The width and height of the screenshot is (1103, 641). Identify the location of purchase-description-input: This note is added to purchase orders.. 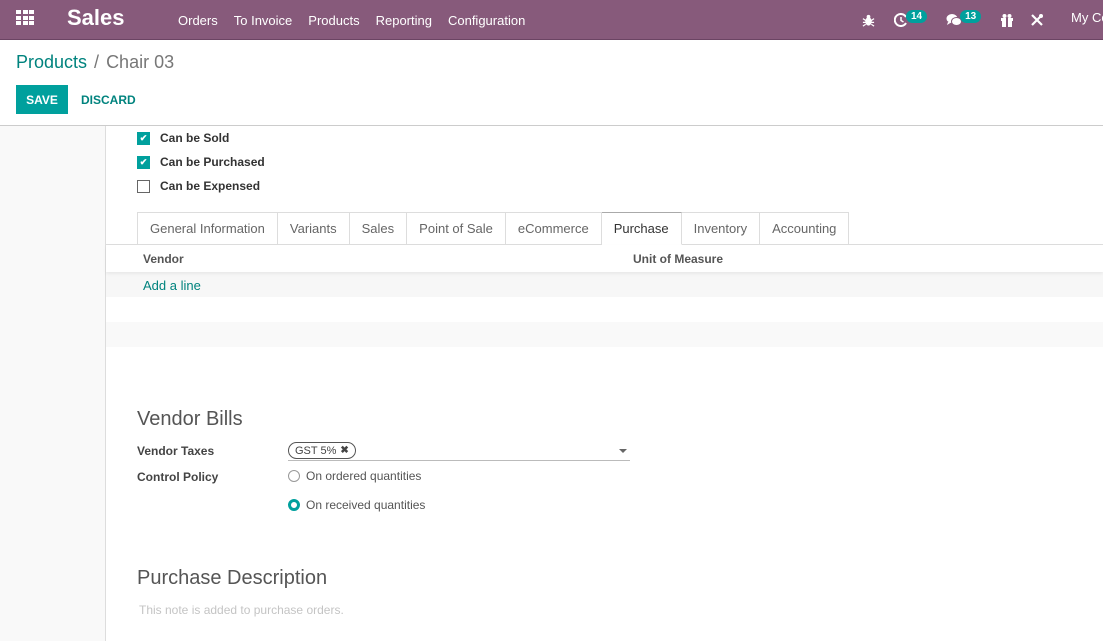
(241, 610).